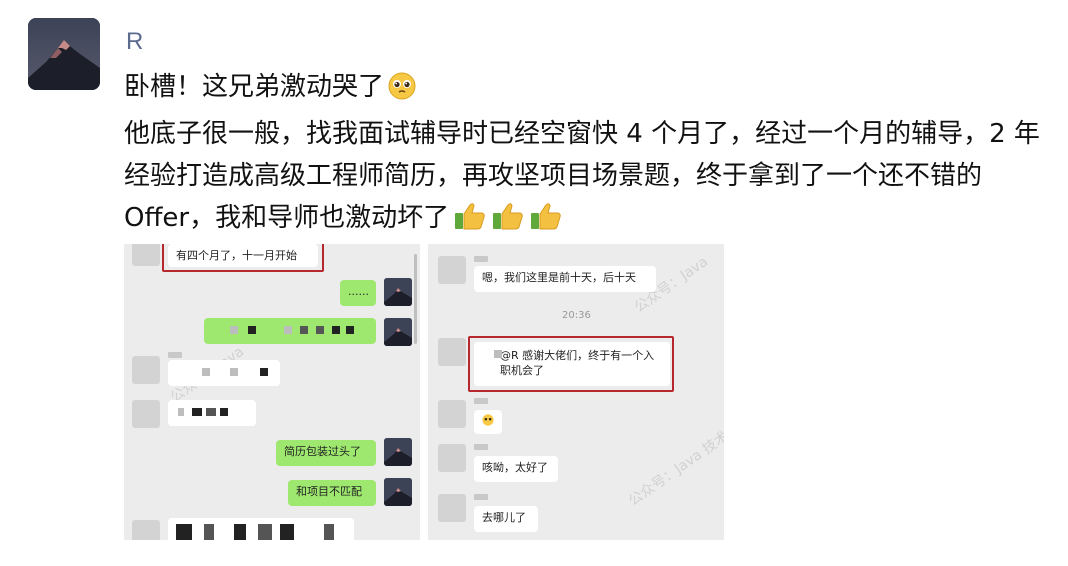 This screenshot has width=1068, height=566. I want to click on chat-timestamp: 20:36, so click(576, 315).